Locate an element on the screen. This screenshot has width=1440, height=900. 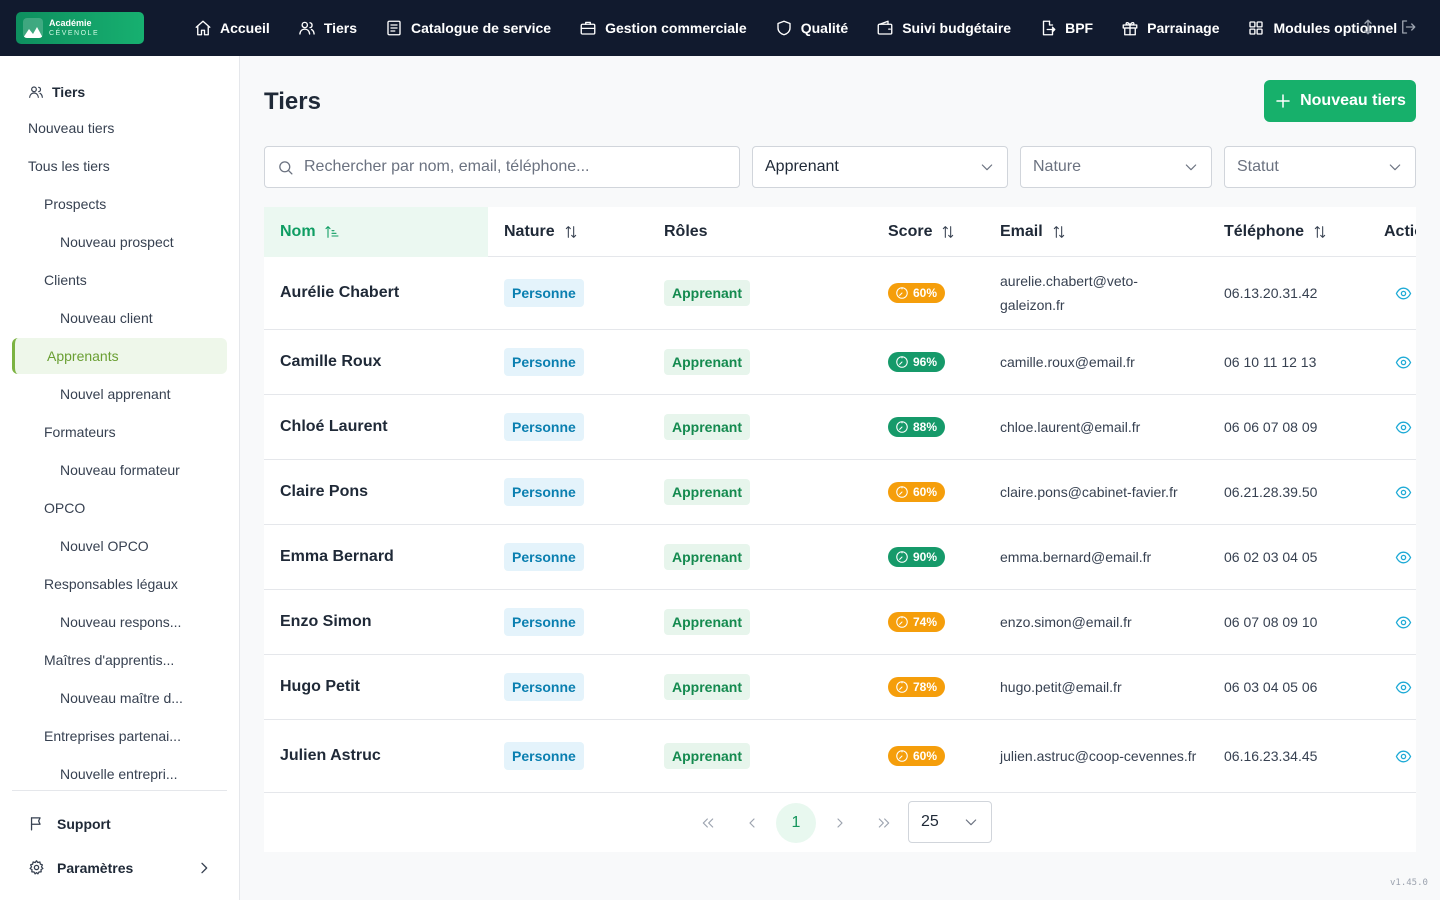
search-icon is located at coordinates (286, 167).